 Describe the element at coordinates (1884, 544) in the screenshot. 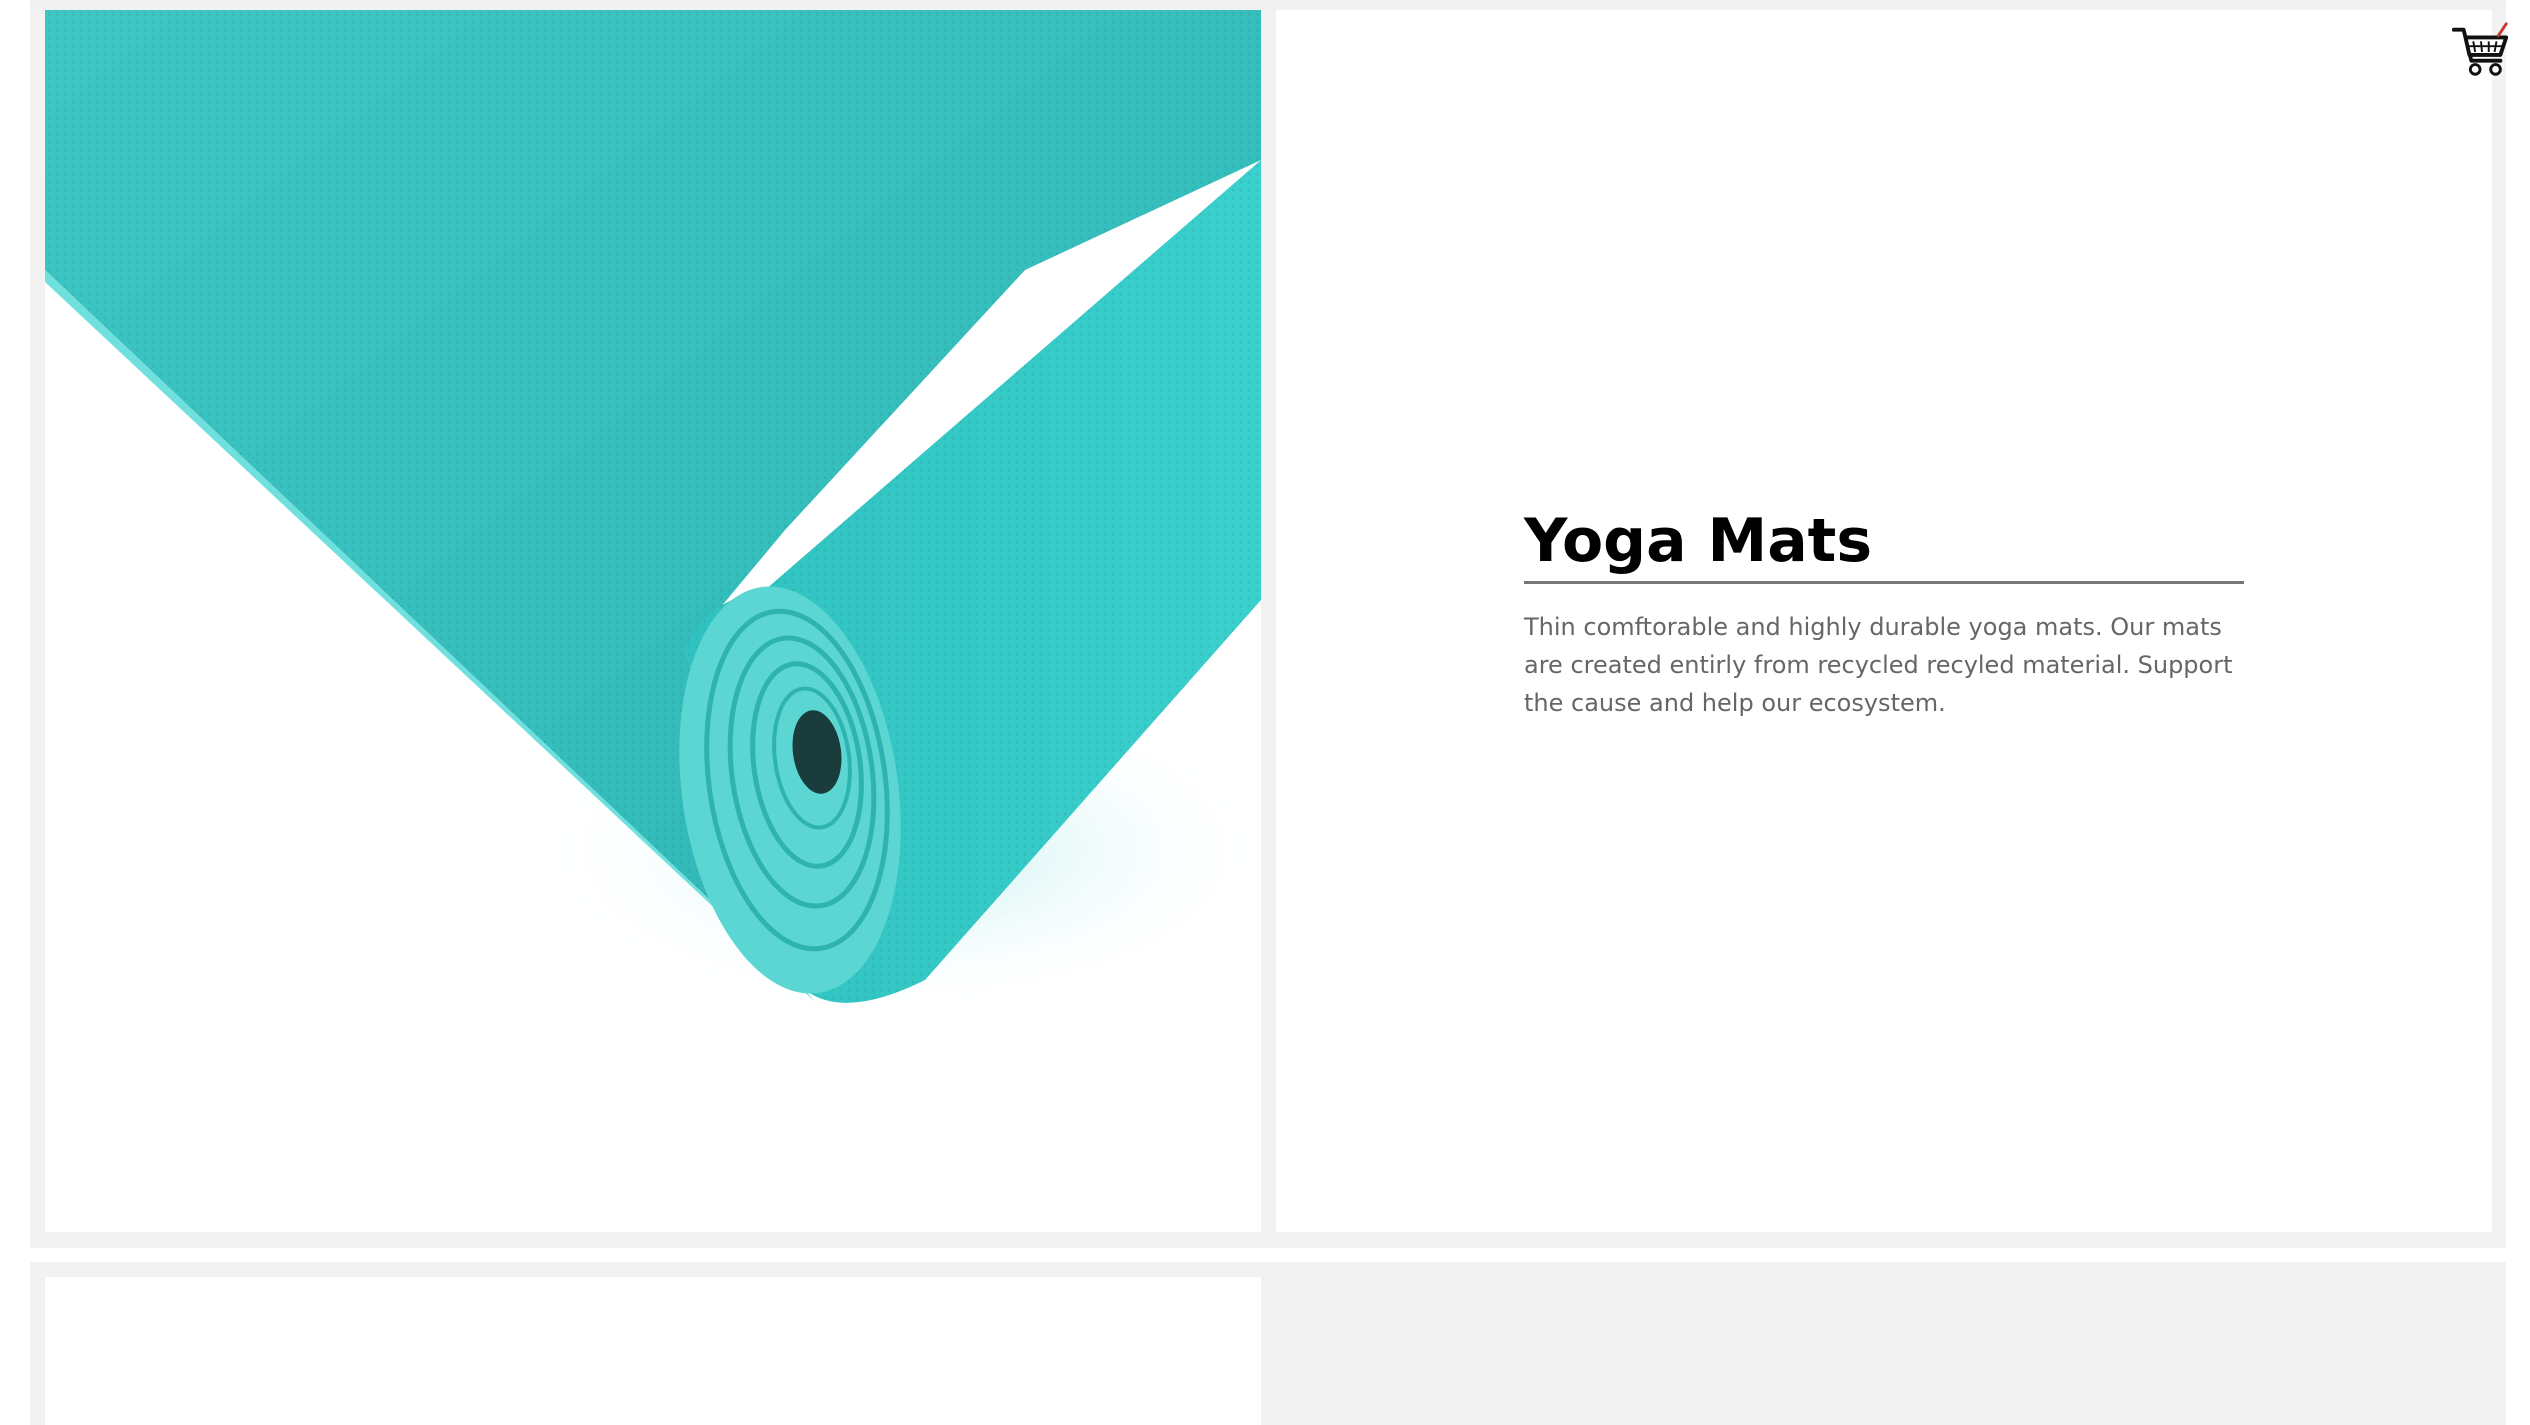

I see `product-title: Yoga Mats` at that location.